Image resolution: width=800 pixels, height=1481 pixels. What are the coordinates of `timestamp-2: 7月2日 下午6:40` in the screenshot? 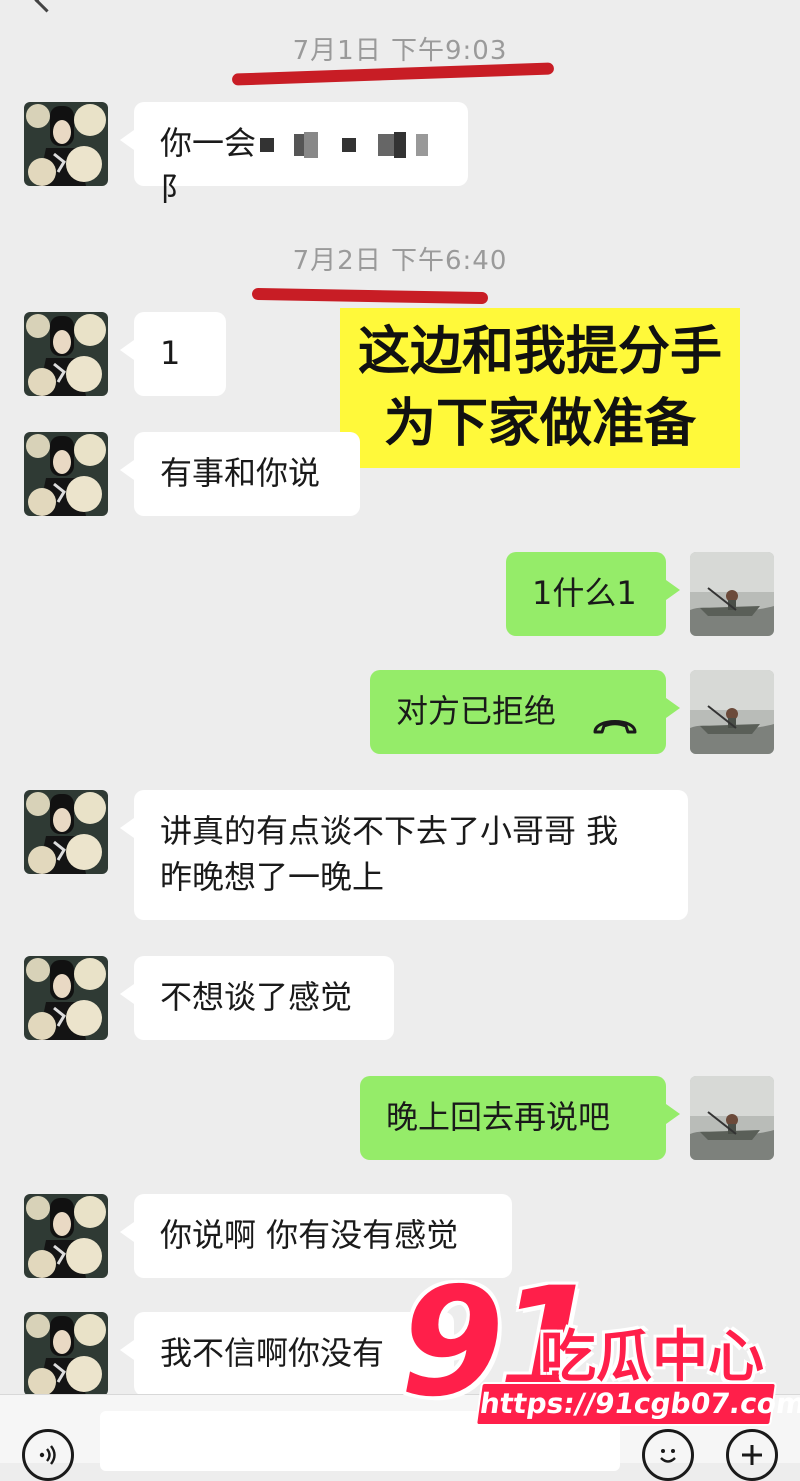 It's located at (400, 261).